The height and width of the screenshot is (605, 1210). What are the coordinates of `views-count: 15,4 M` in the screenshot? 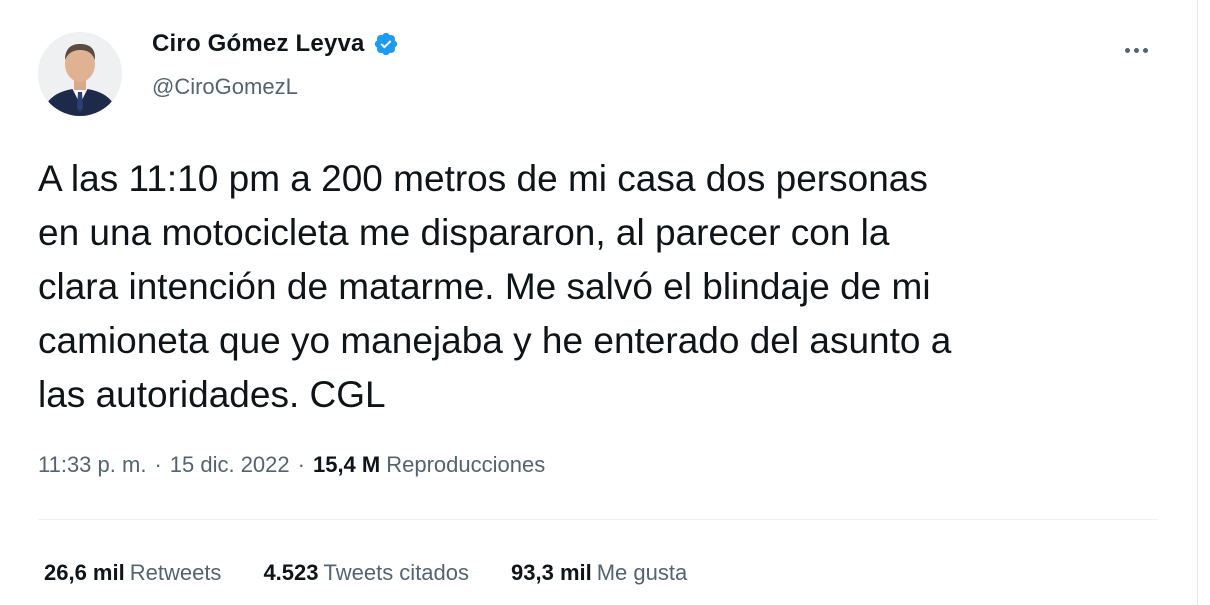 It's located at (346, 464).